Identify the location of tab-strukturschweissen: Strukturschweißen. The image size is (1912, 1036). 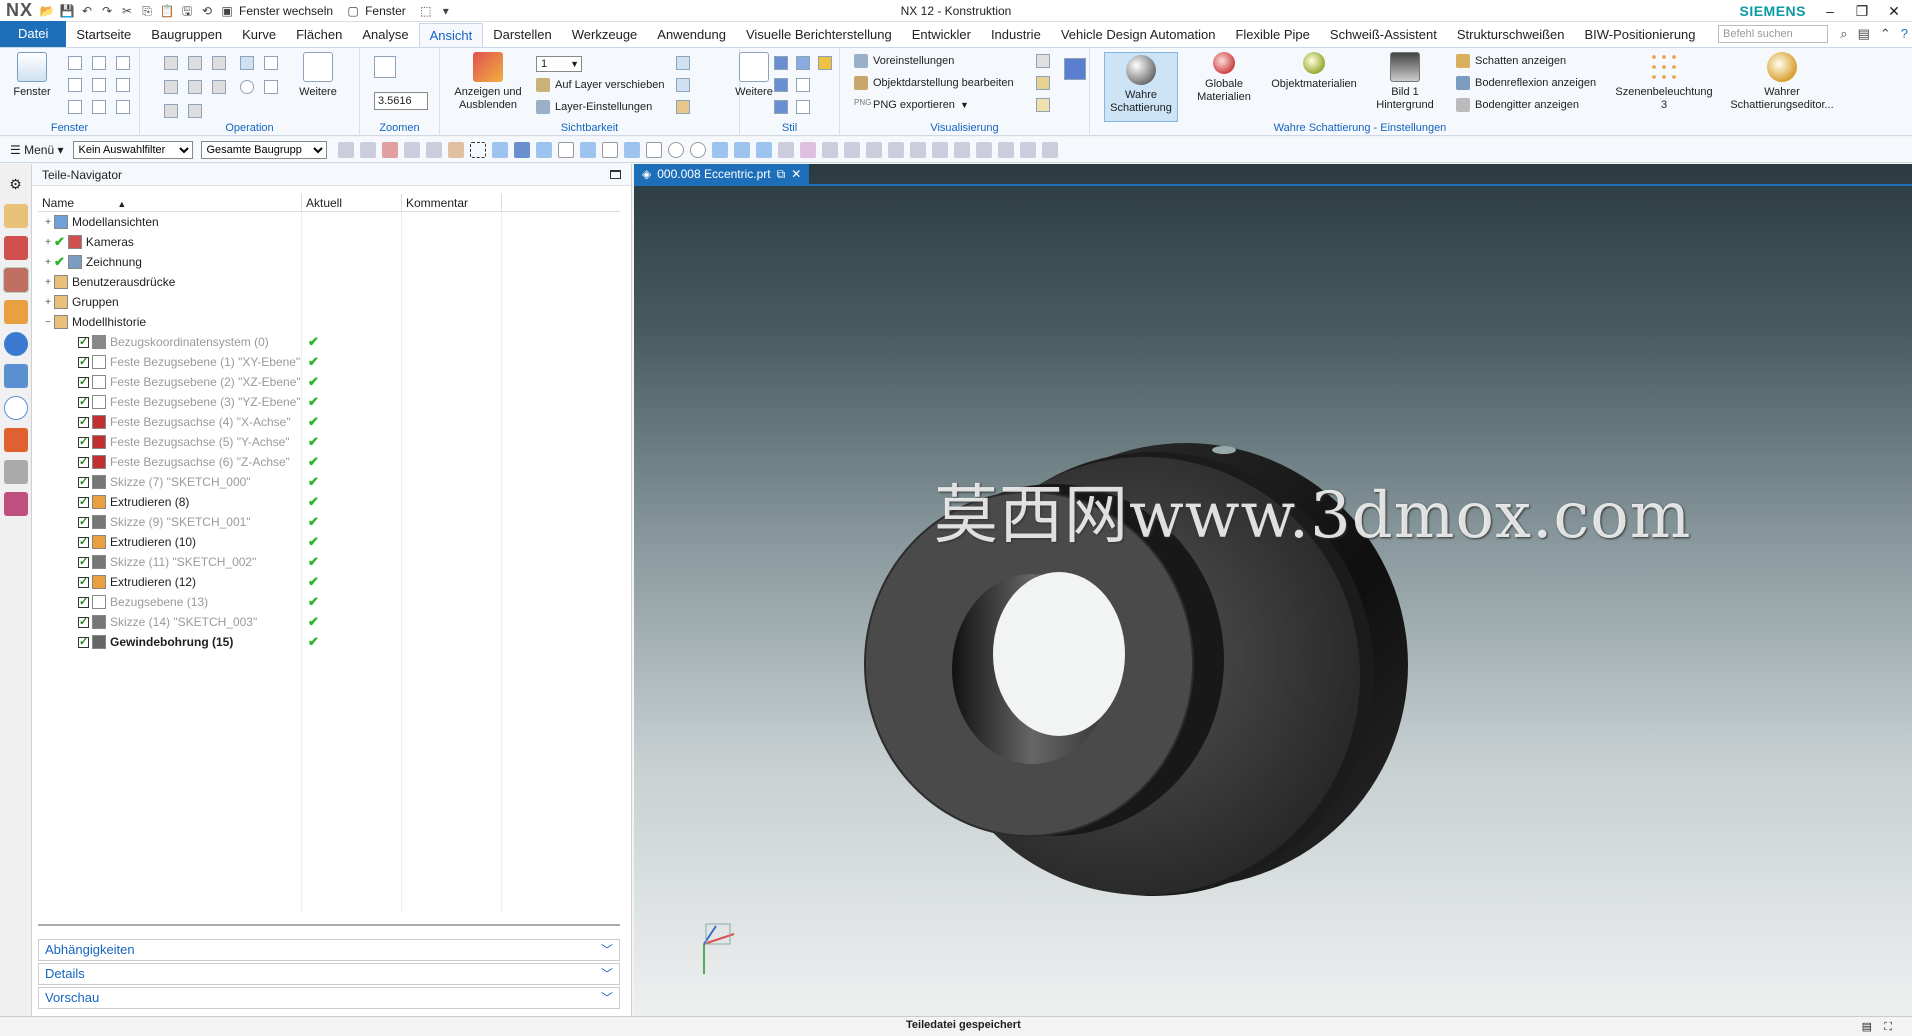
(1511, 35).